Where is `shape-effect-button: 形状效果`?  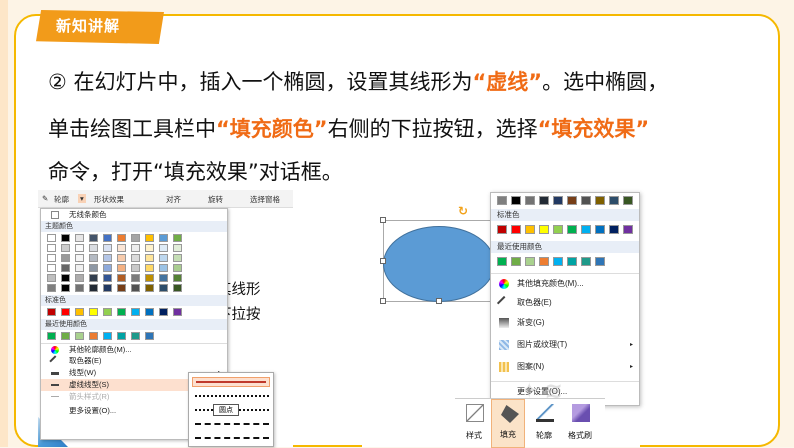 shape-effect-button: 形状效果 is located at coordinates (109, 199).